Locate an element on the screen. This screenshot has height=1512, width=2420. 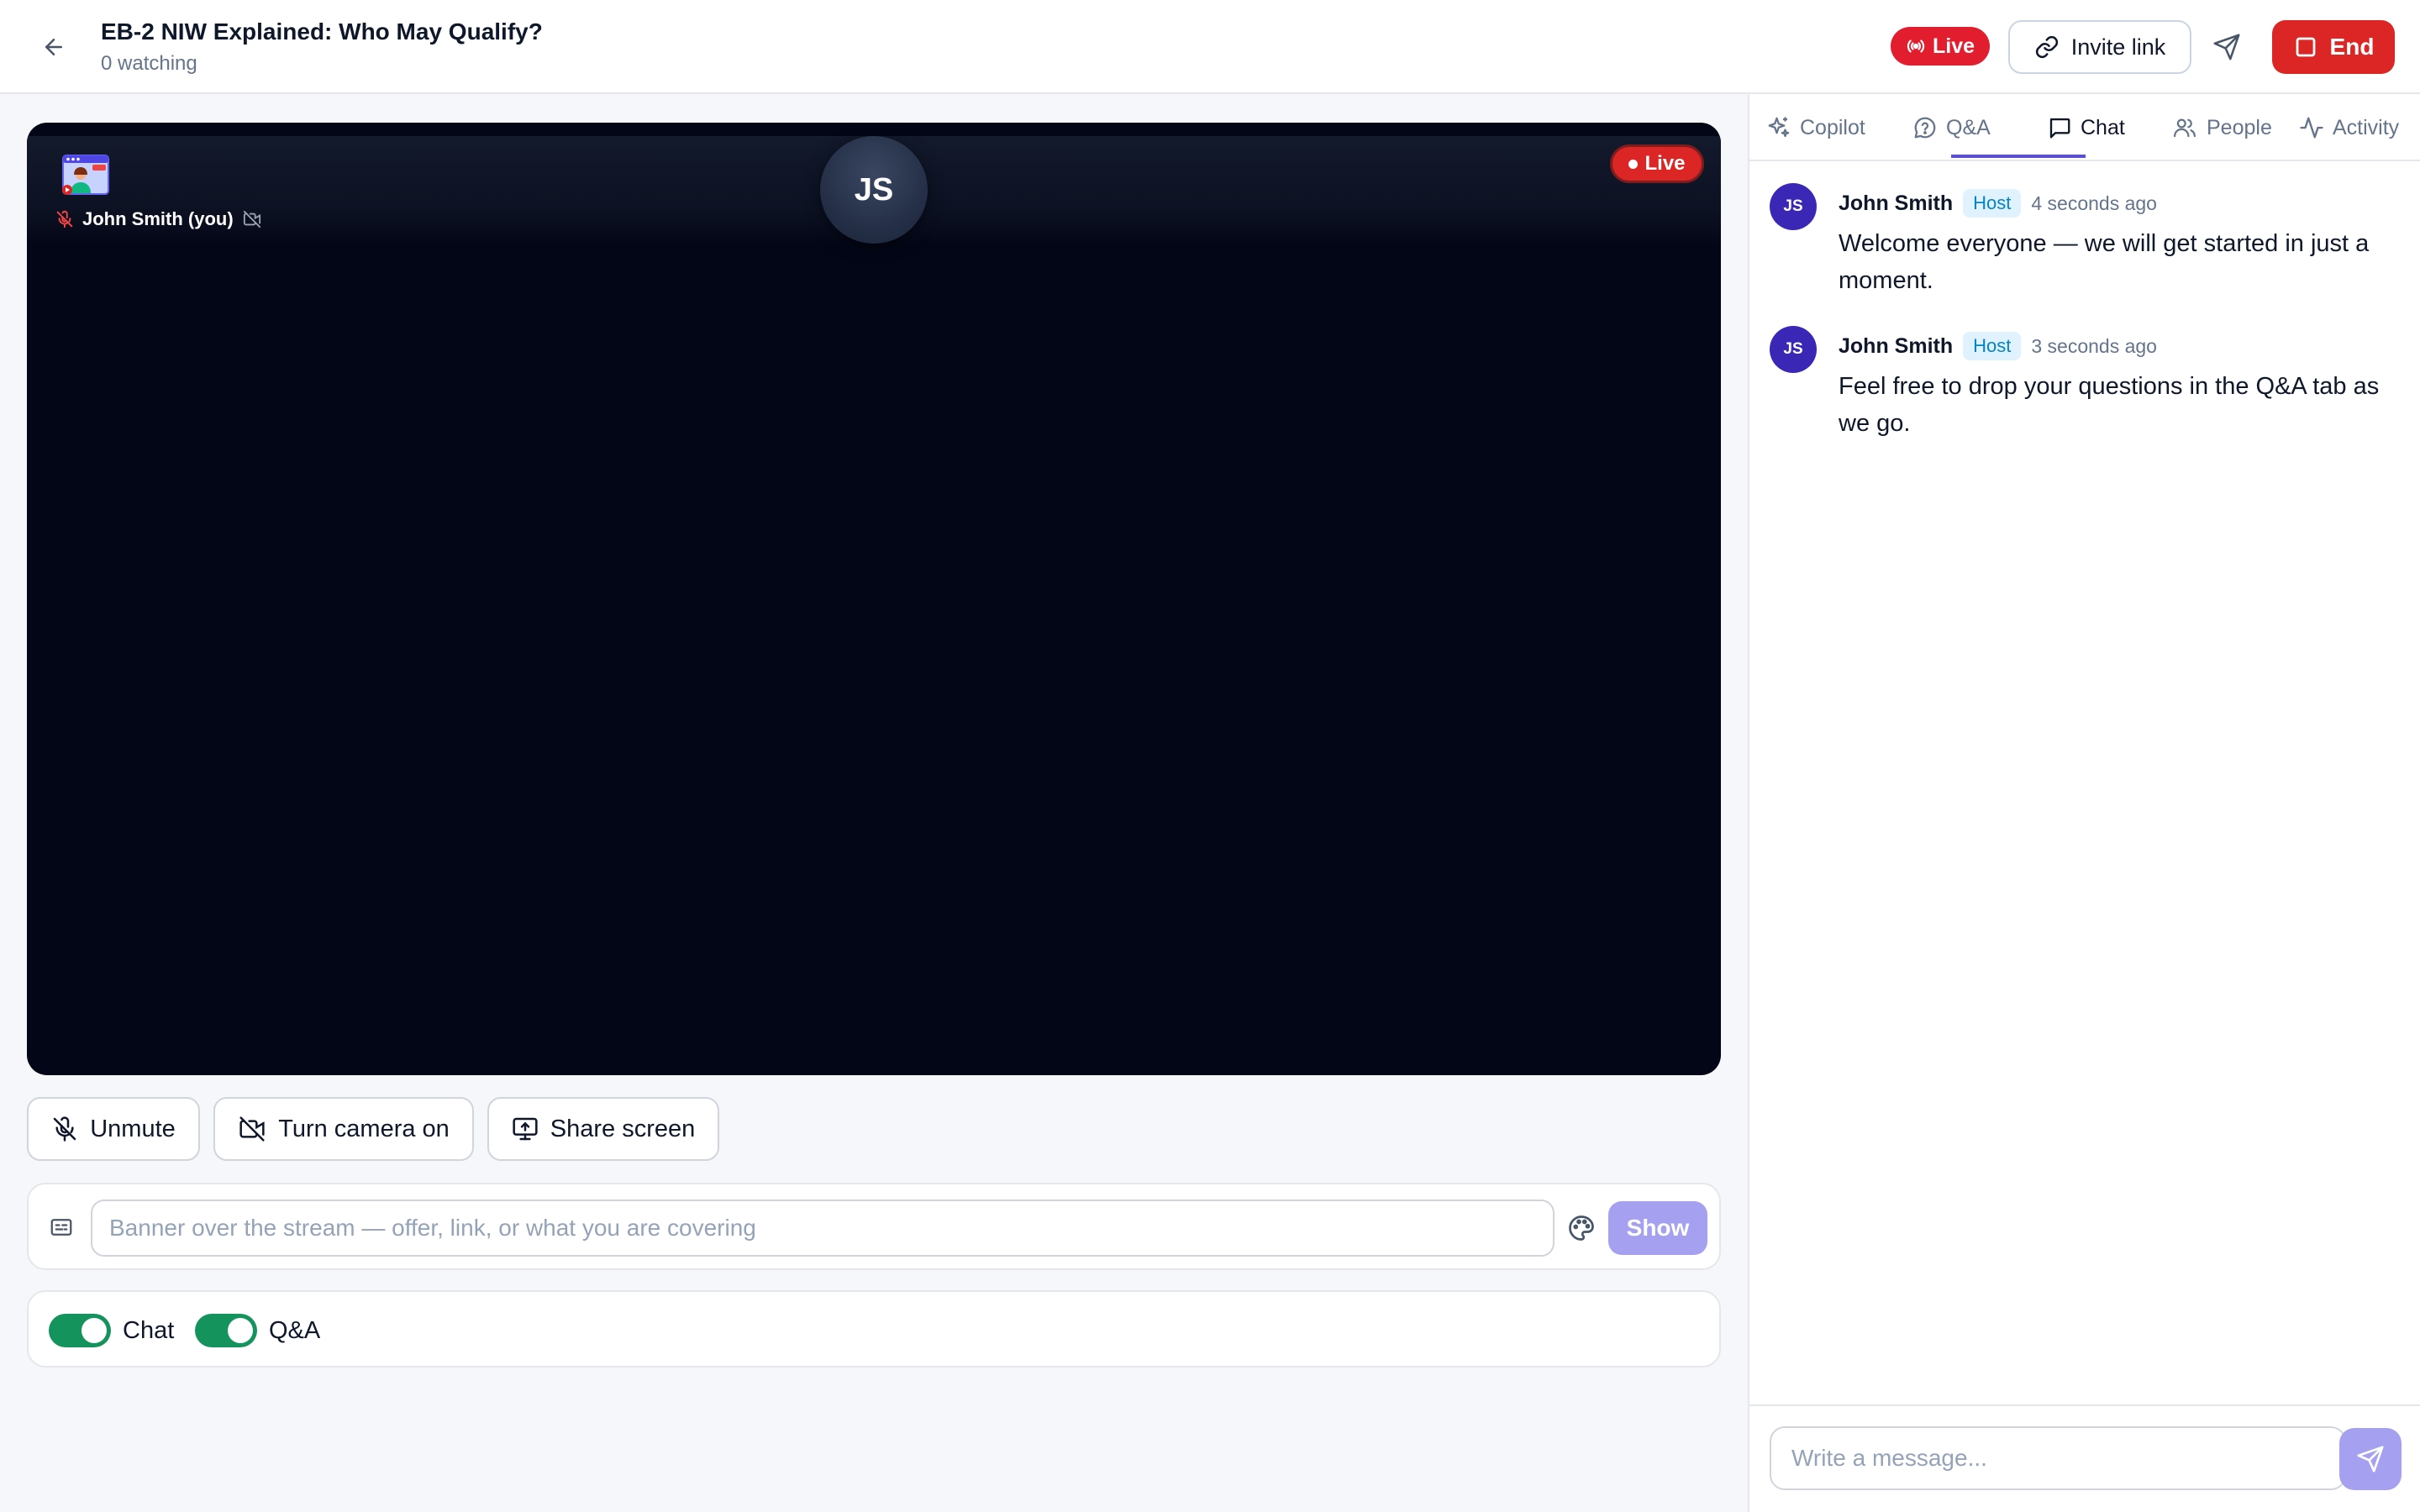
share-send-button is located at coordinates (2226, 47).